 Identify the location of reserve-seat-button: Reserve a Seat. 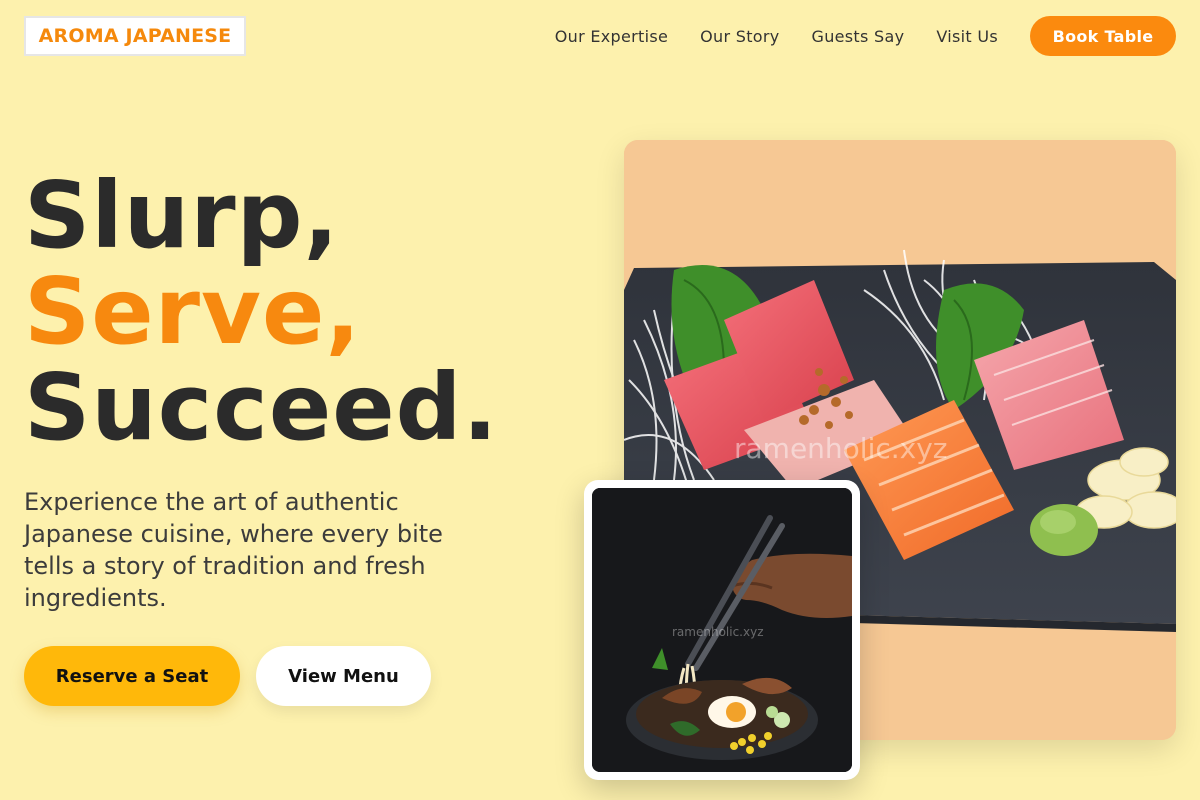
(132, 676).